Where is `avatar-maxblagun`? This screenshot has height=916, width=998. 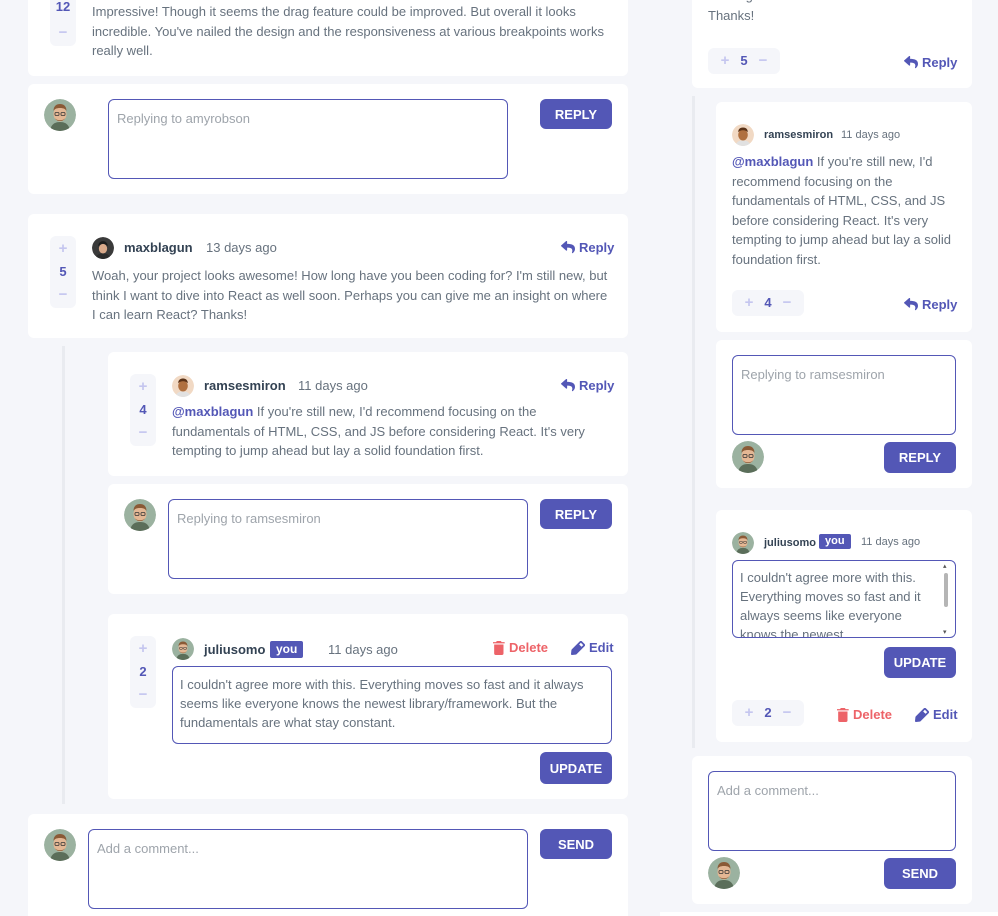 avatar-maxblagun is located at coordinates (103, 248).